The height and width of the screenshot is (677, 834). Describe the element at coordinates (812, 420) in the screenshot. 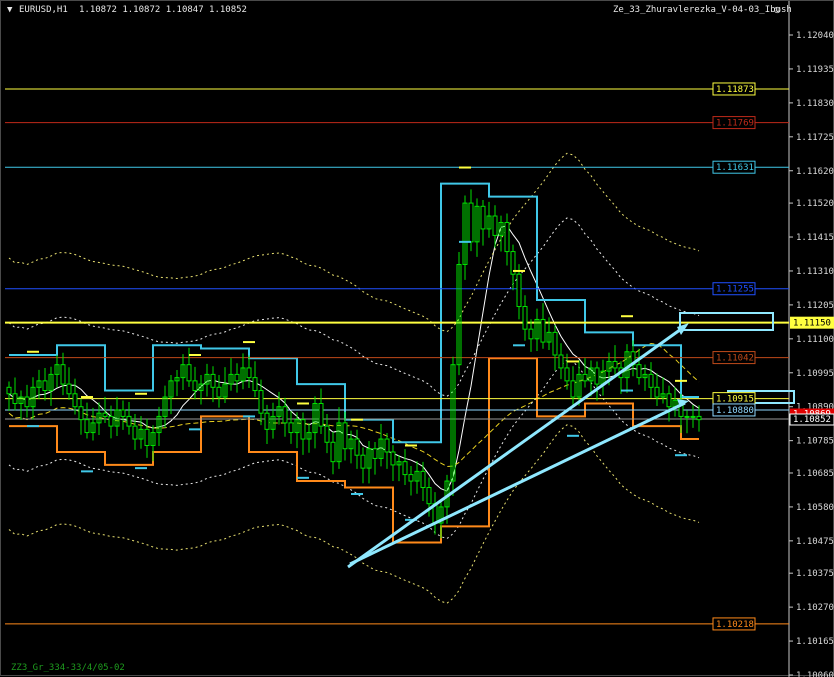

I see `bid-tag-text: 1.10852` at that location.